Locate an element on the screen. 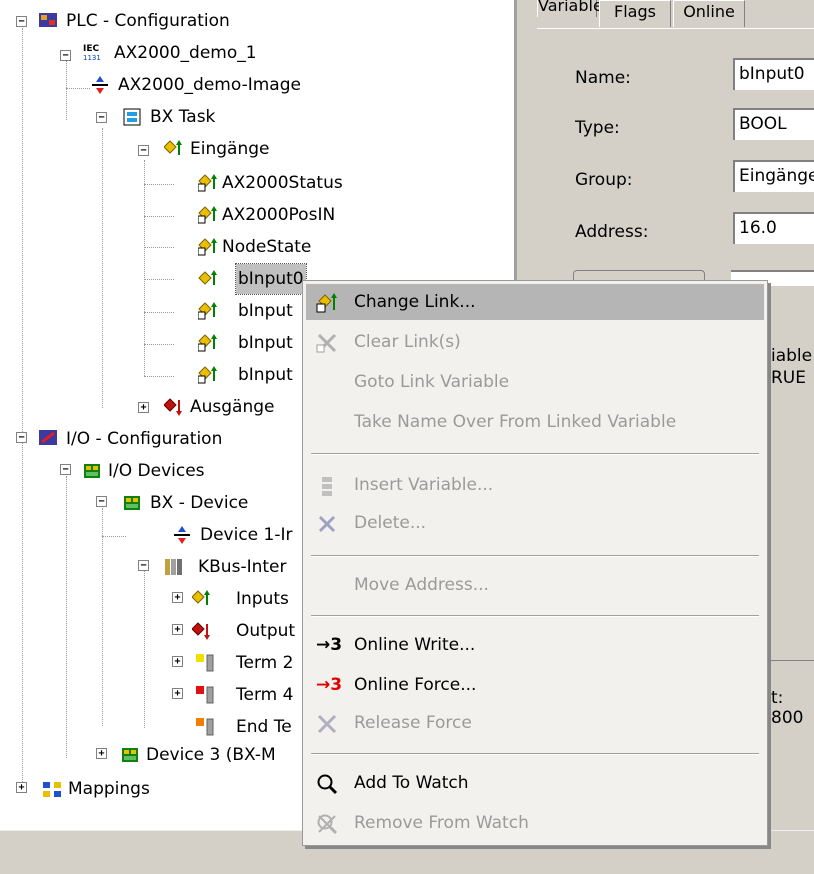 Image resolution: width=814 pixels, height=874 pixels. tree-node-label: KBus-Inter is located at coordinates (242, 567).